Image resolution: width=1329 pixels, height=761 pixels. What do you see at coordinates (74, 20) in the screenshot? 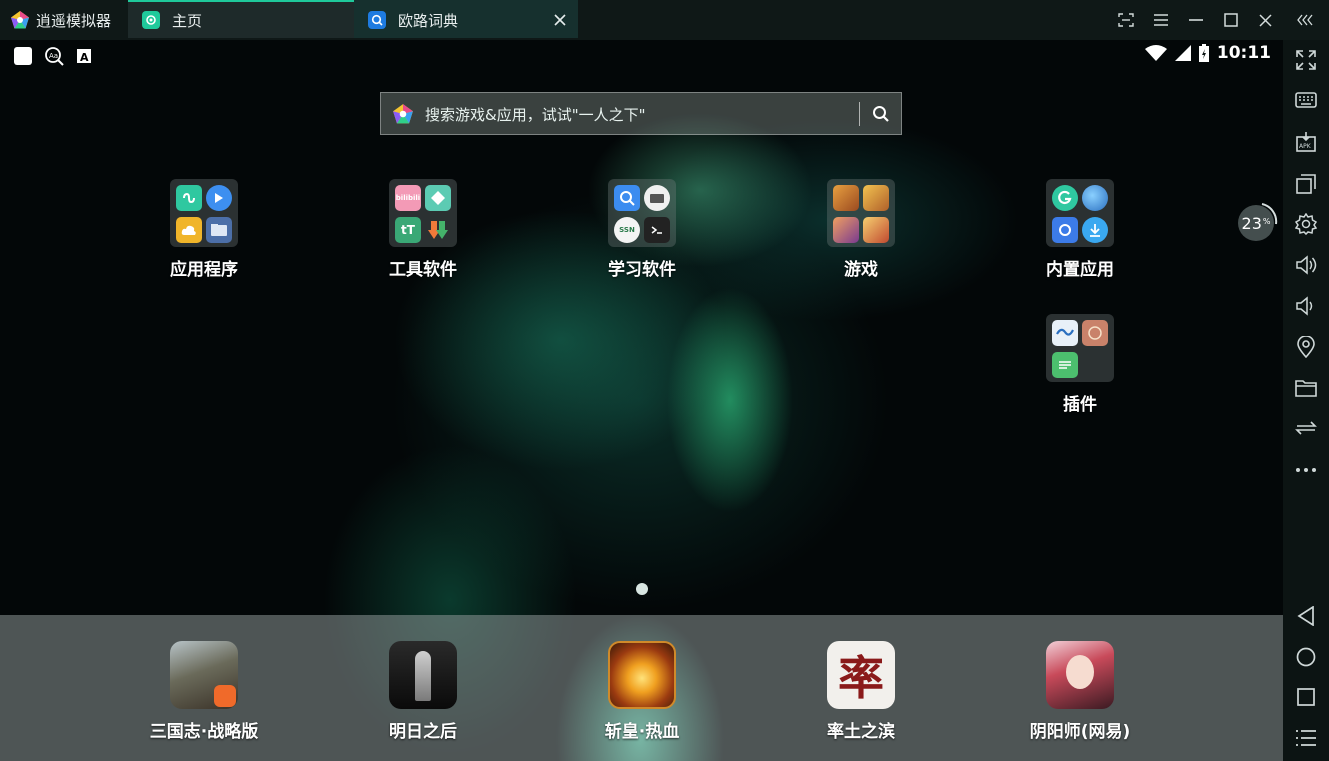
I see `app-name: 逍遥模拟器` at bounding box center [74, 20].